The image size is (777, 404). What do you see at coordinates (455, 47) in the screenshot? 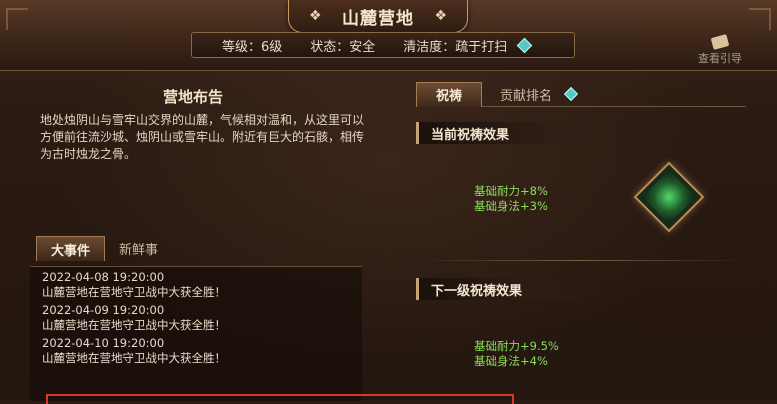
I see `camp-cleanliness: 清洁度：疏于打扫` at bounding box center [455, 47].